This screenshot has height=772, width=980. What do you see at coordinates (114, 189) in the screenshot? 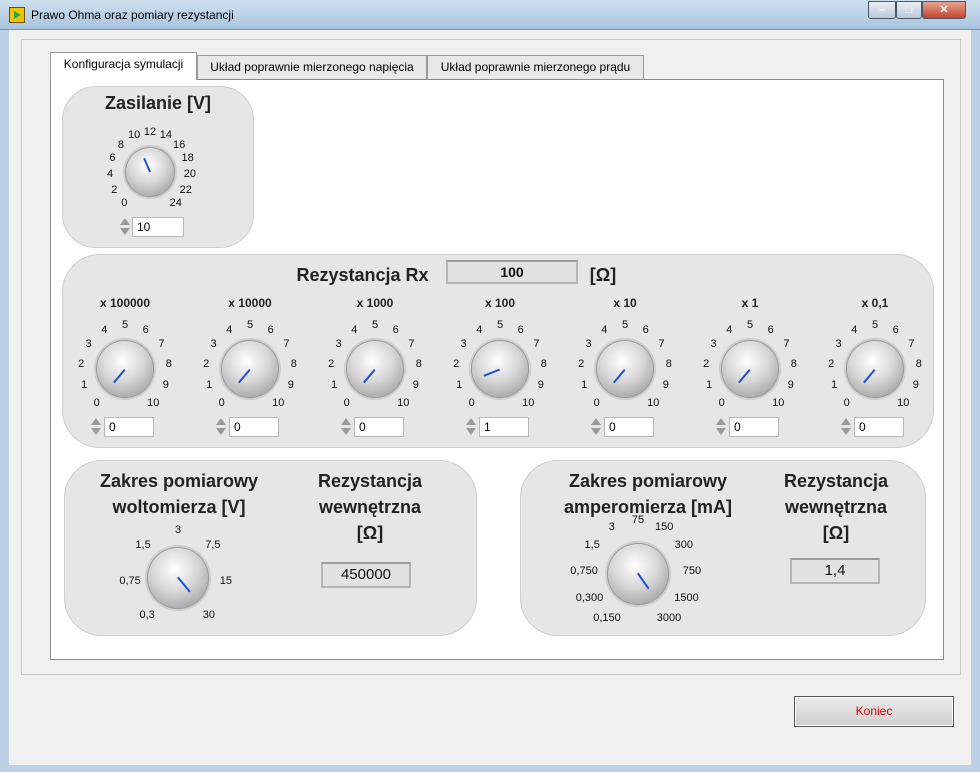
I see `zasilanie-knob-tick-label: 2` at bounding box center [114, 189].